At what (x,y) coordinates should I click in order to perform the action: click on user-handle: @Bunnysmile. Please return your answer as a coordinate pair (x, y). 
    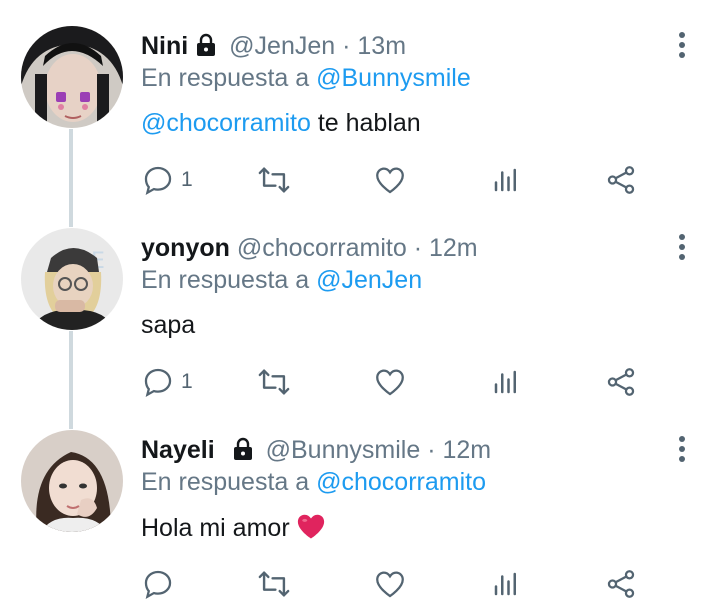
    Looking at the image, I should click on (343, 450).